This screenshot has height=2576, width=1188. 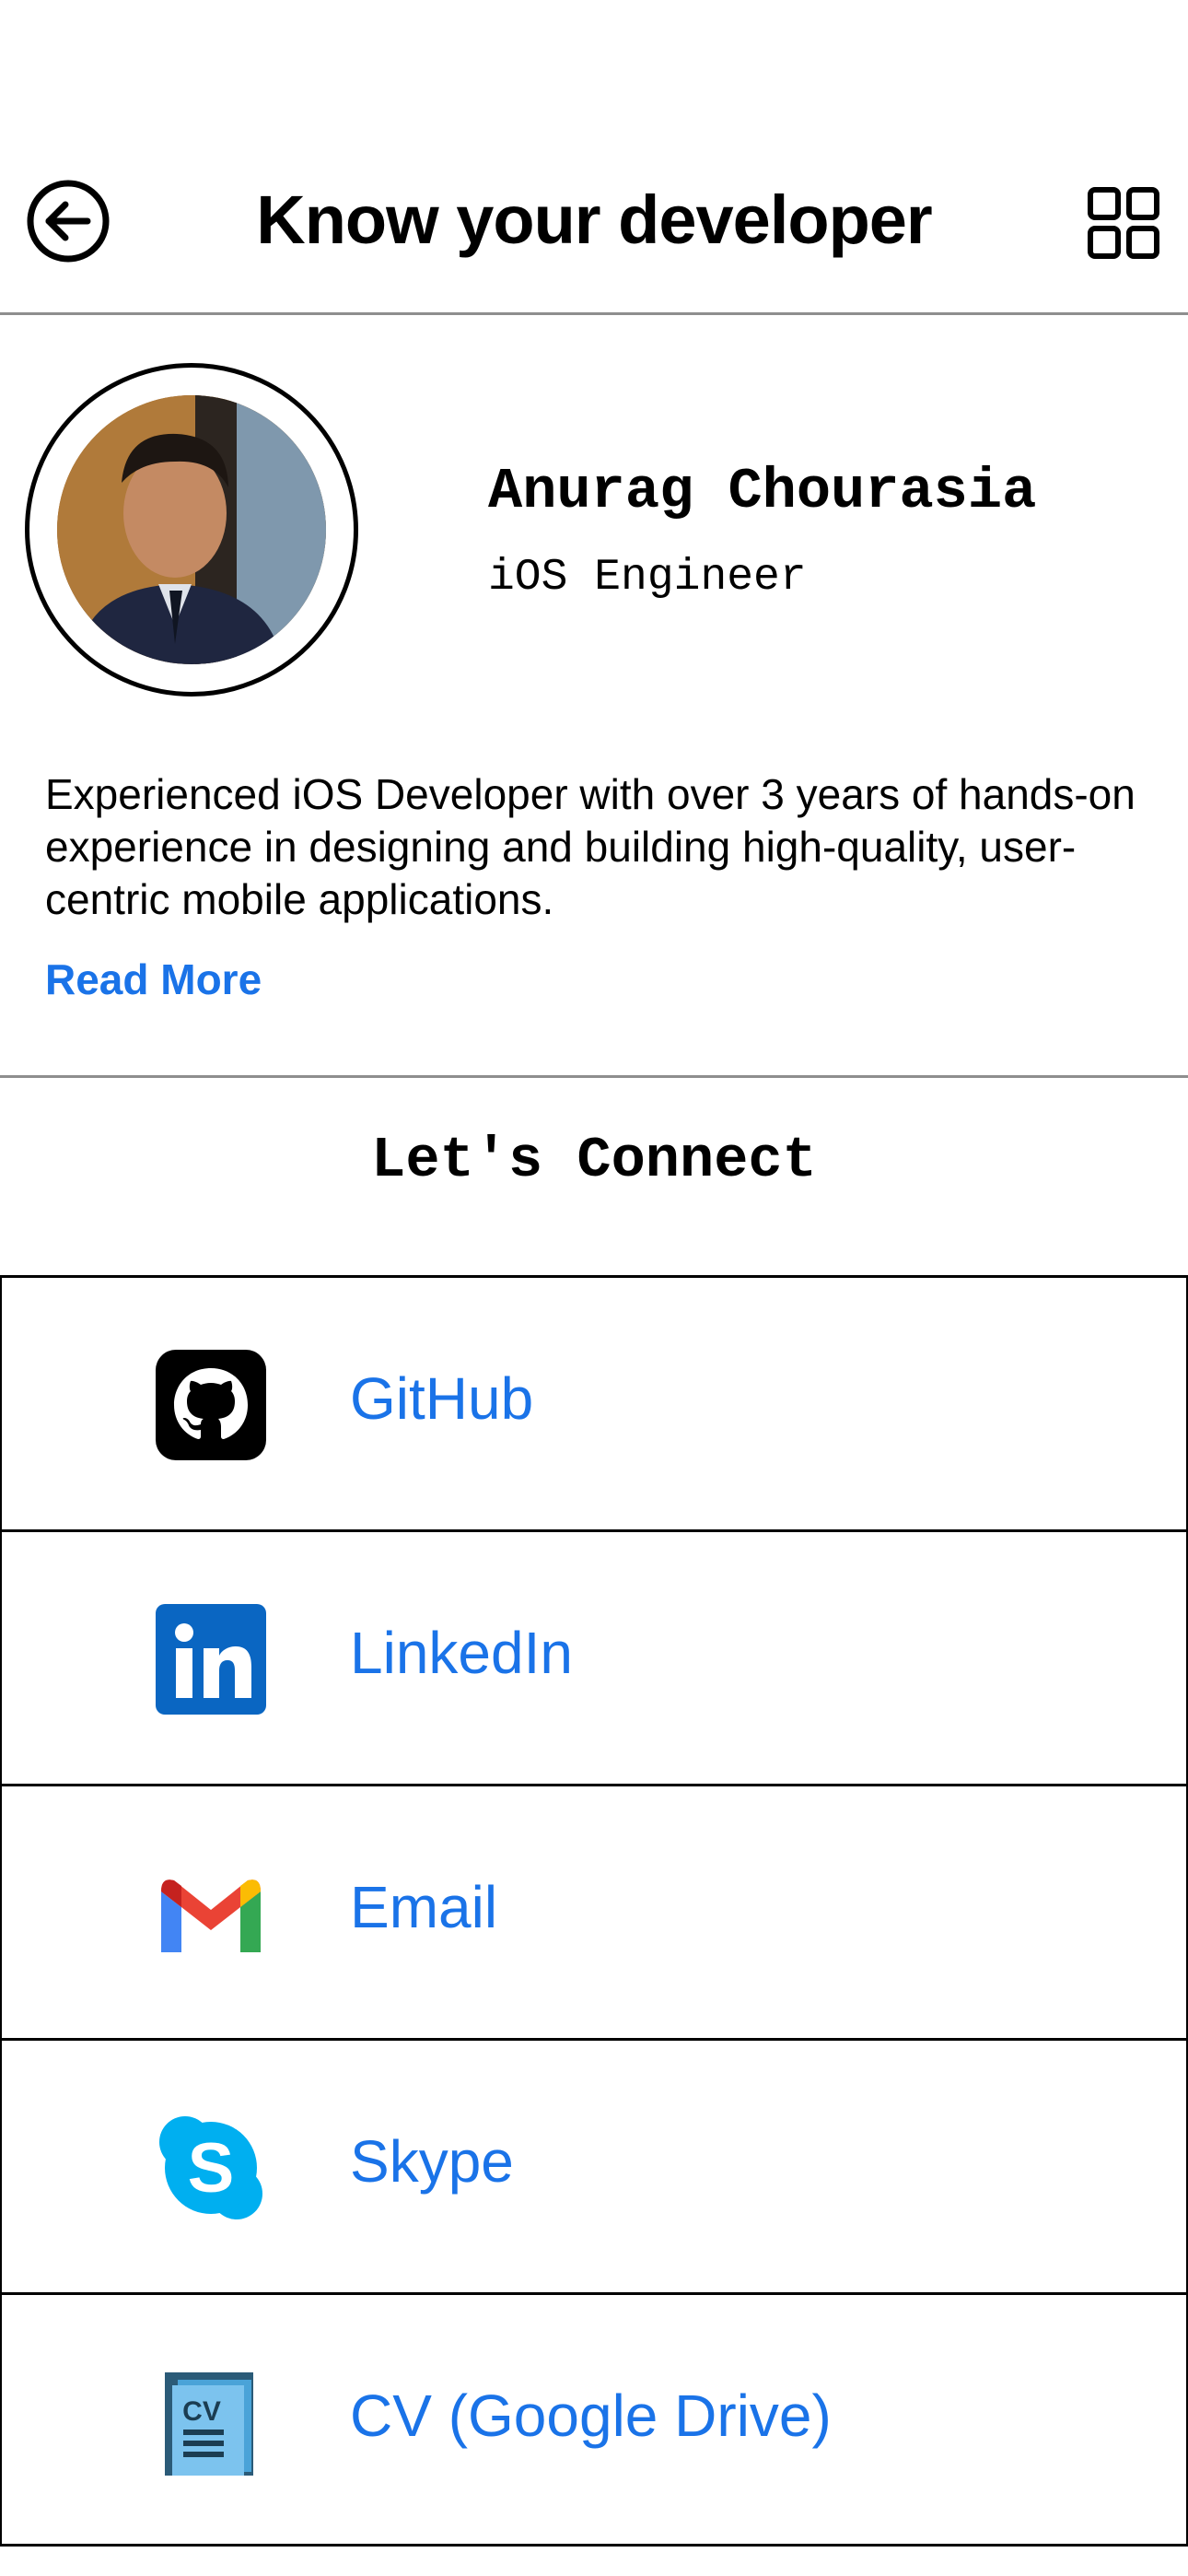 I want to click on connect-section-title: Let's Connect, so click(x=594, y=1160).